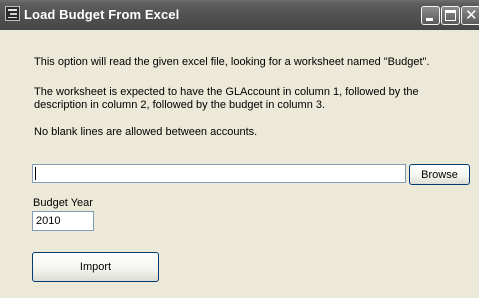 The width and height of the screenshot is (479, 298). Describe the element at coordinates (430, 15) in the screenshot. I see `minimize-button` at that location.